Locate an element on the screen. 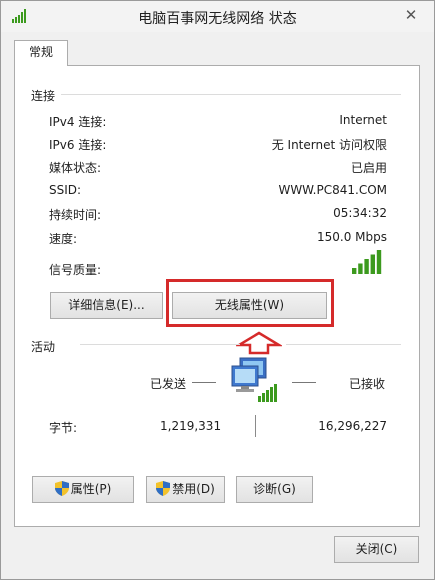  bytes-sent-value: 1,219,331 is located at coordinates (191, 426).